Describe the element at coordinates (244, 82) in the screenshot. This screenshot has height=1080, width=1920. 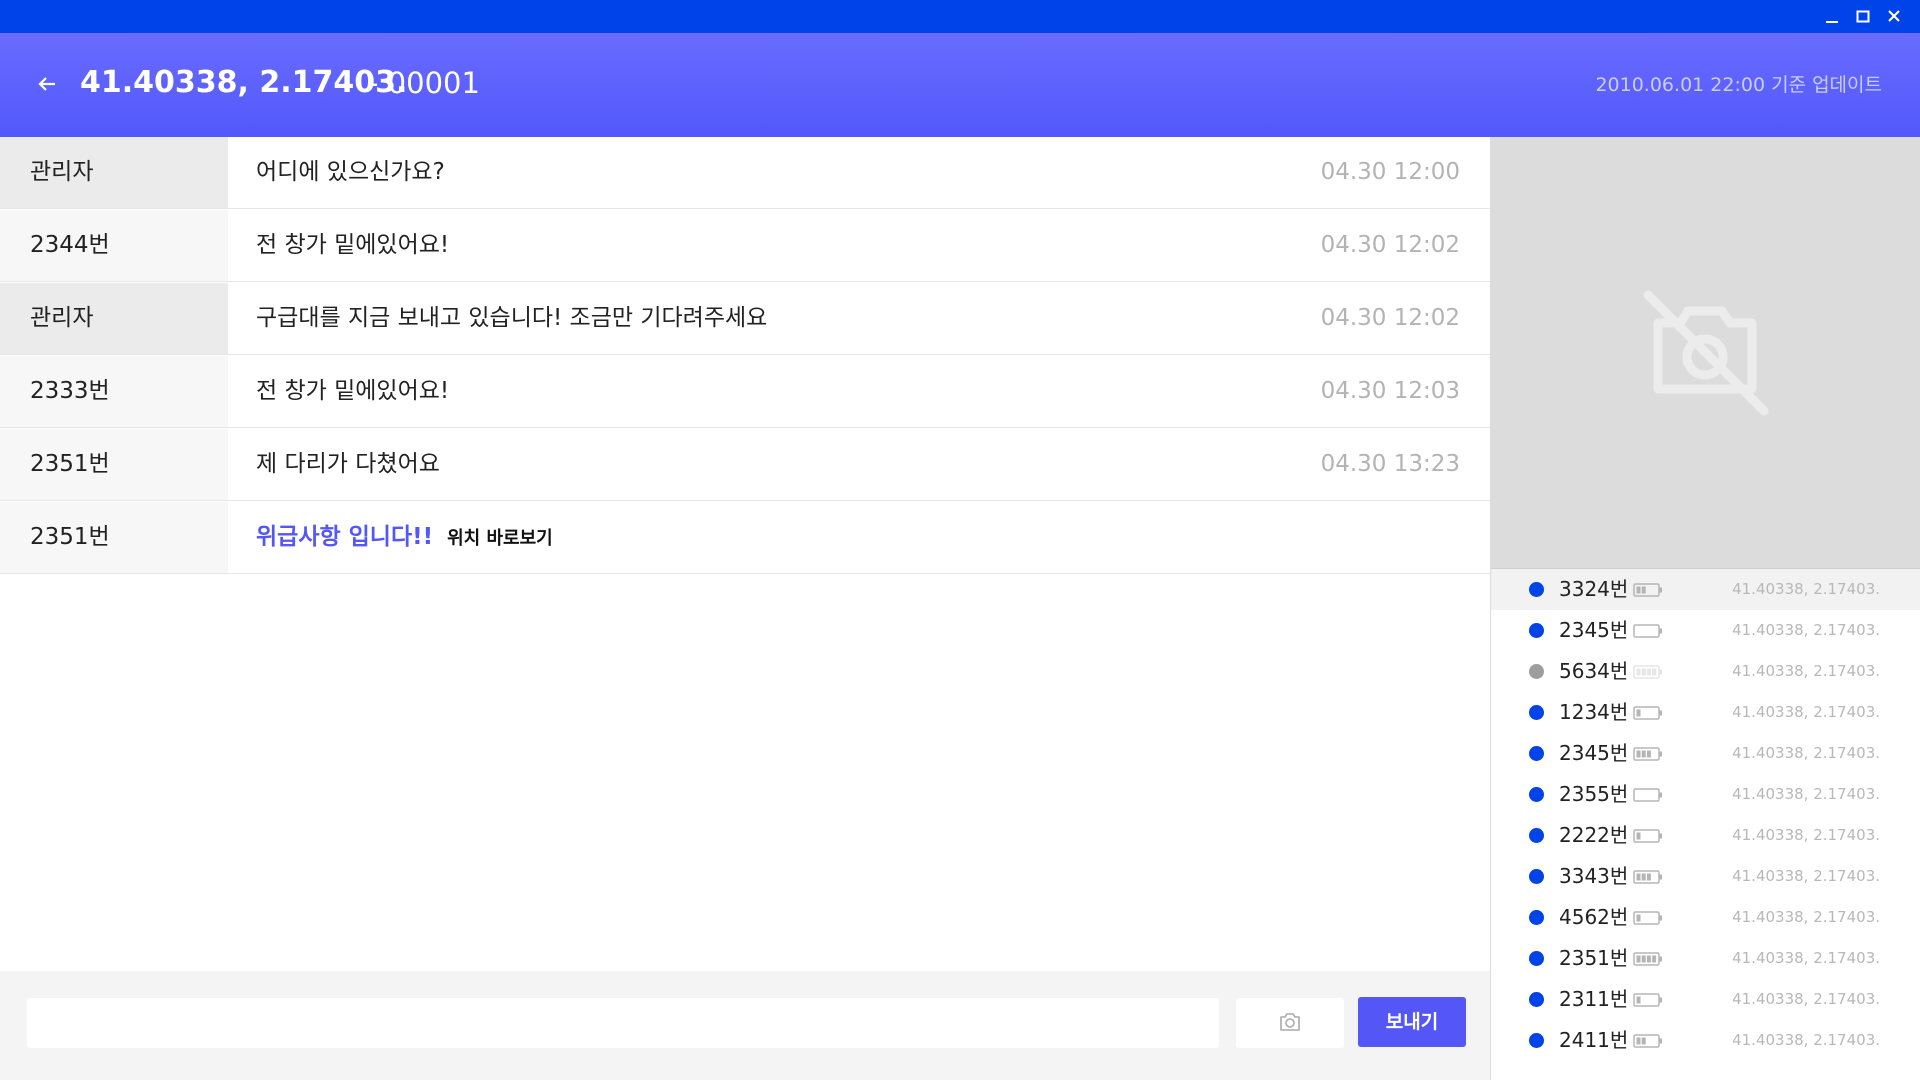
I see `page-title: 41.40338, 2.17403.` at that location.